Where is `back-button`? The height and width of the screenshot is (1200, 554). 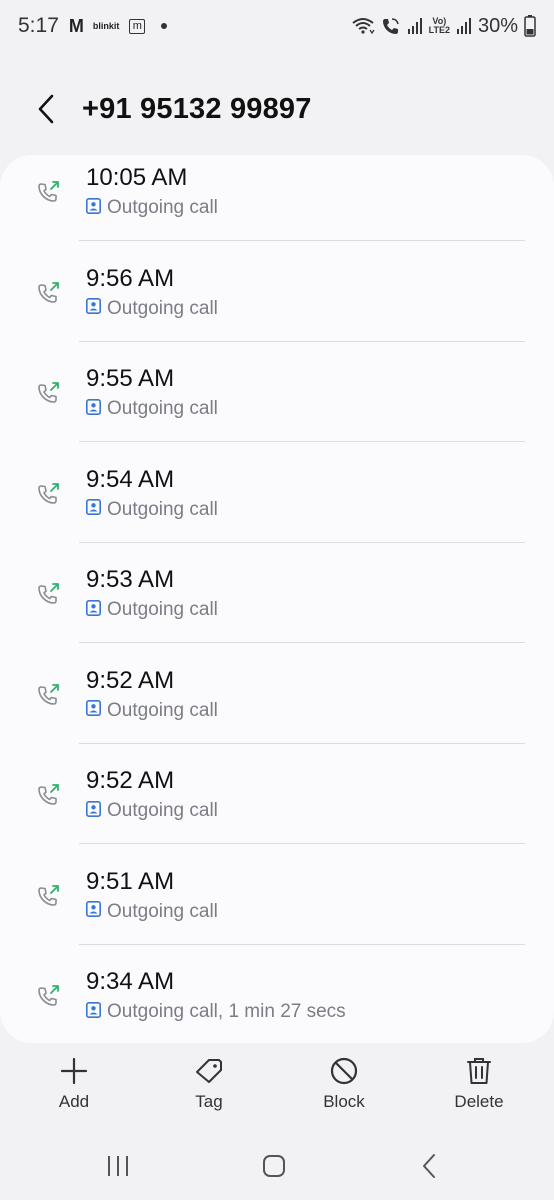
back-button is located at coordinates (46, 109).